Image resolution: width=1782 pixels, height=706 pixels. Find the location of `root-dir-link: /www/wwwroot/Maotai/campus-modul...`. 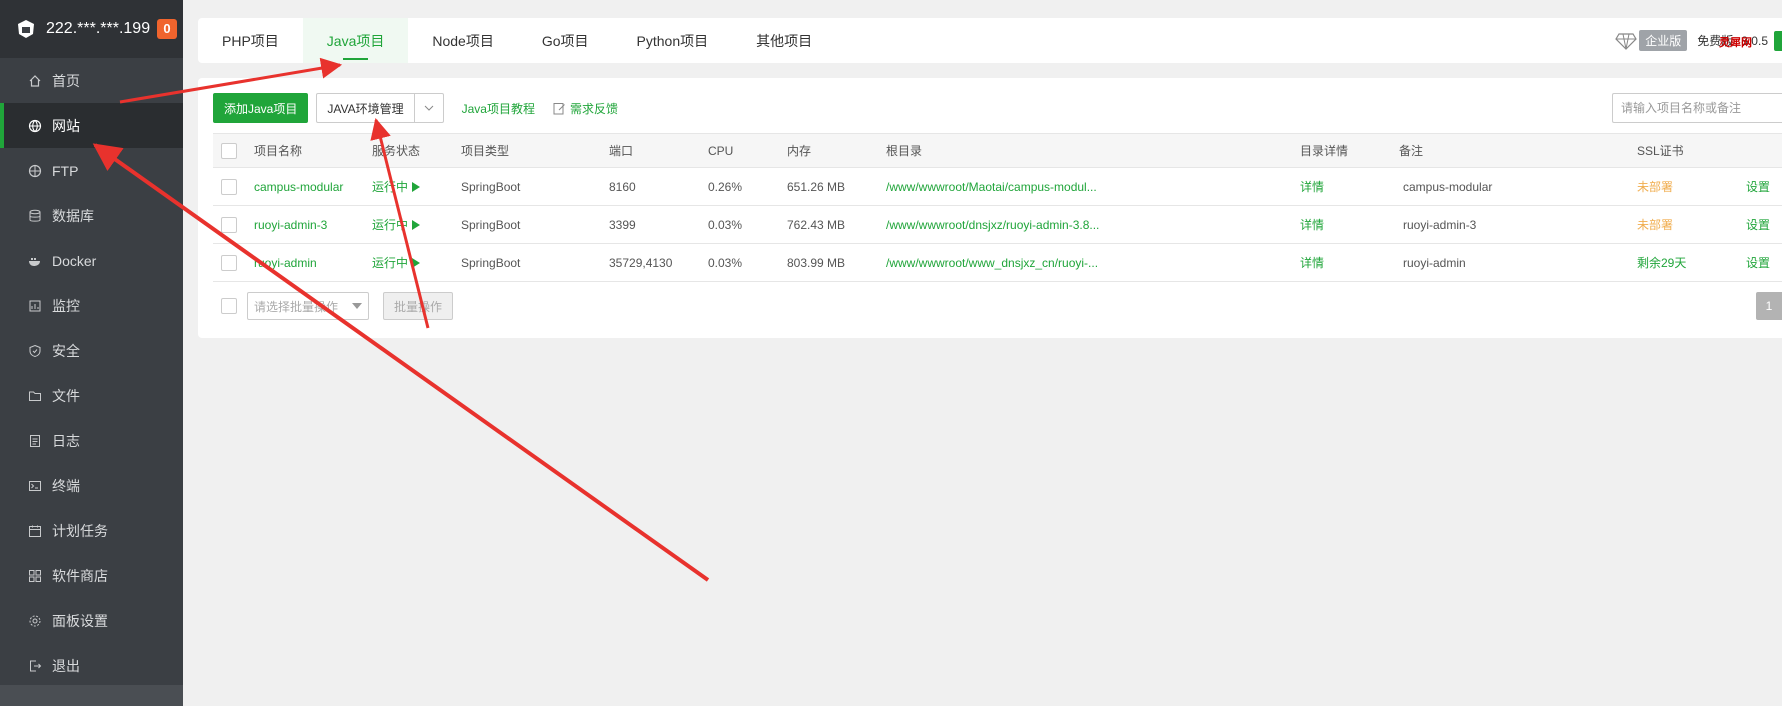

root-dir-link: /www/wwwroot/Maotai/campus-modul... is located at coordinates (1093, 186).